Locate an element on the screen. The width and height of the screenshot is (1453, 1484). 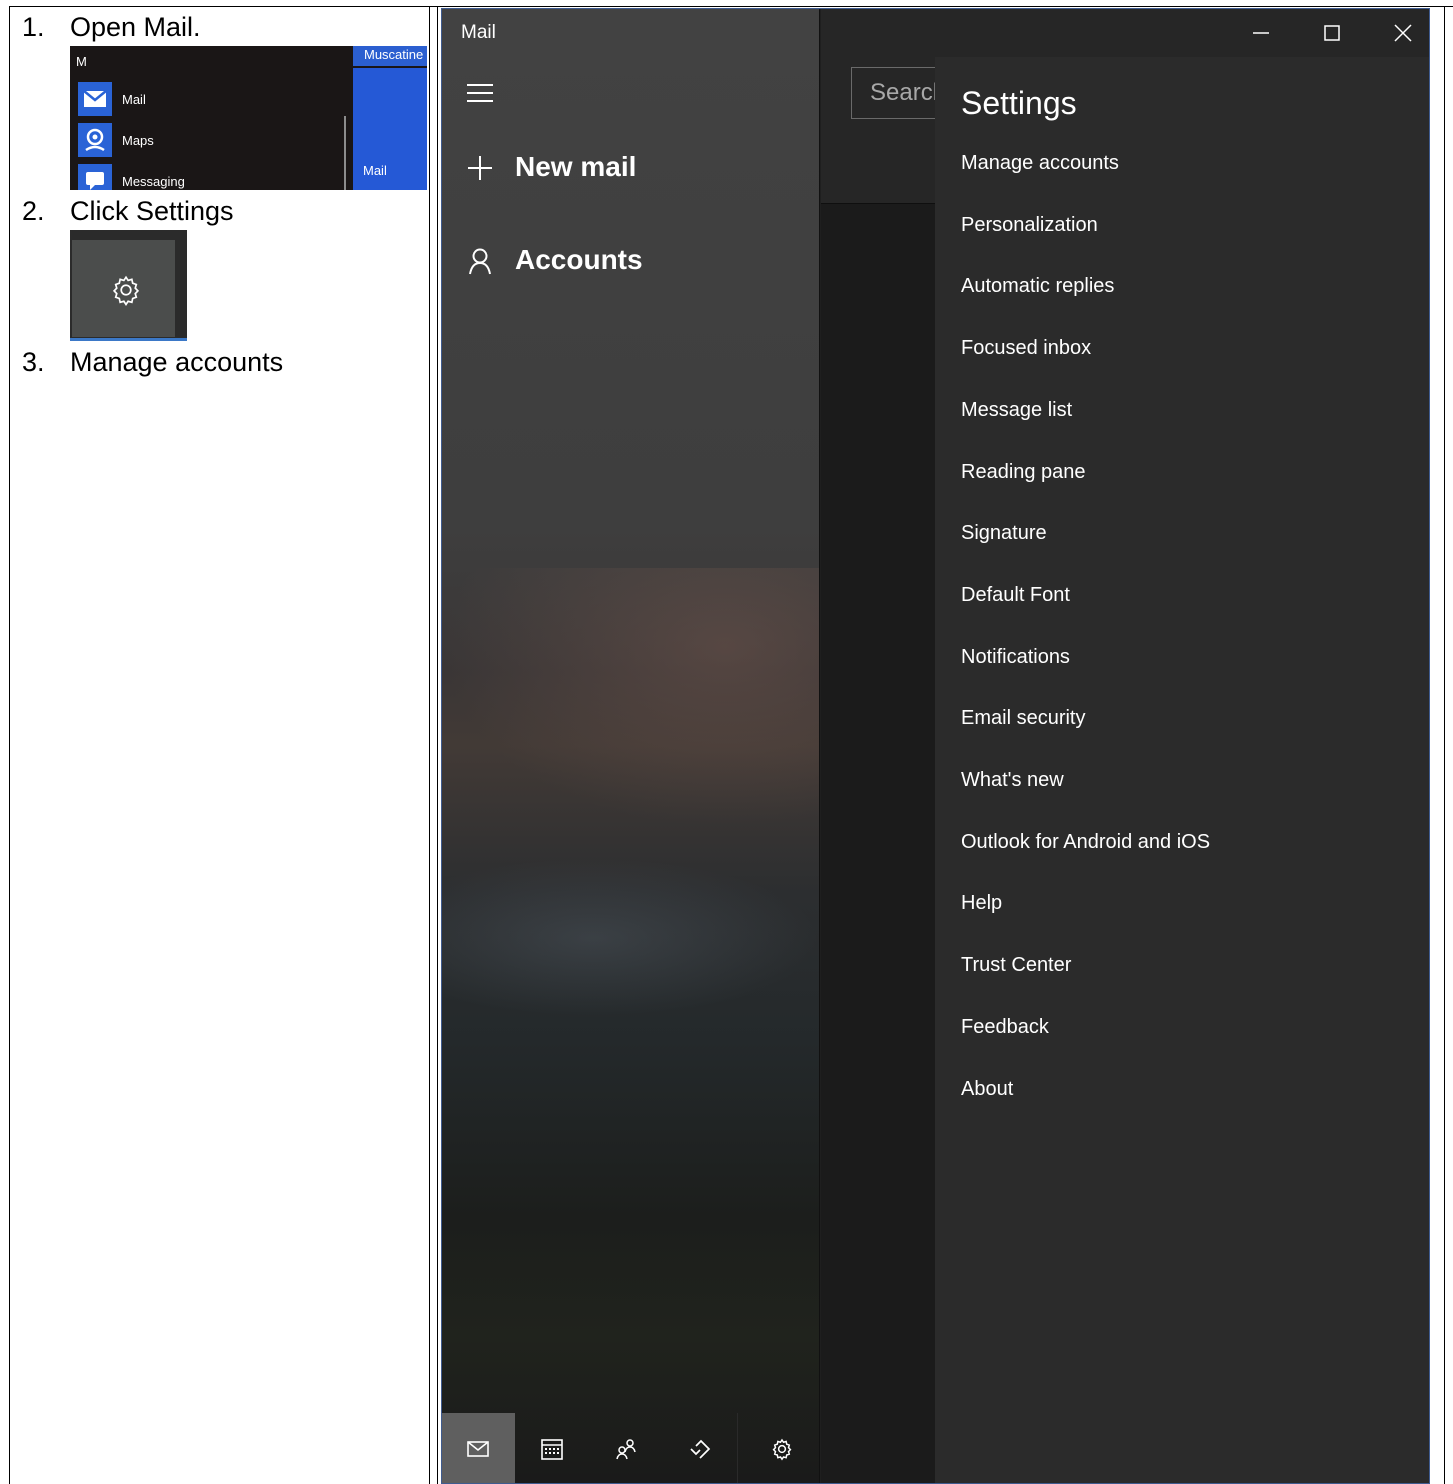
table-right-border is located at coordinates (1444, 745).